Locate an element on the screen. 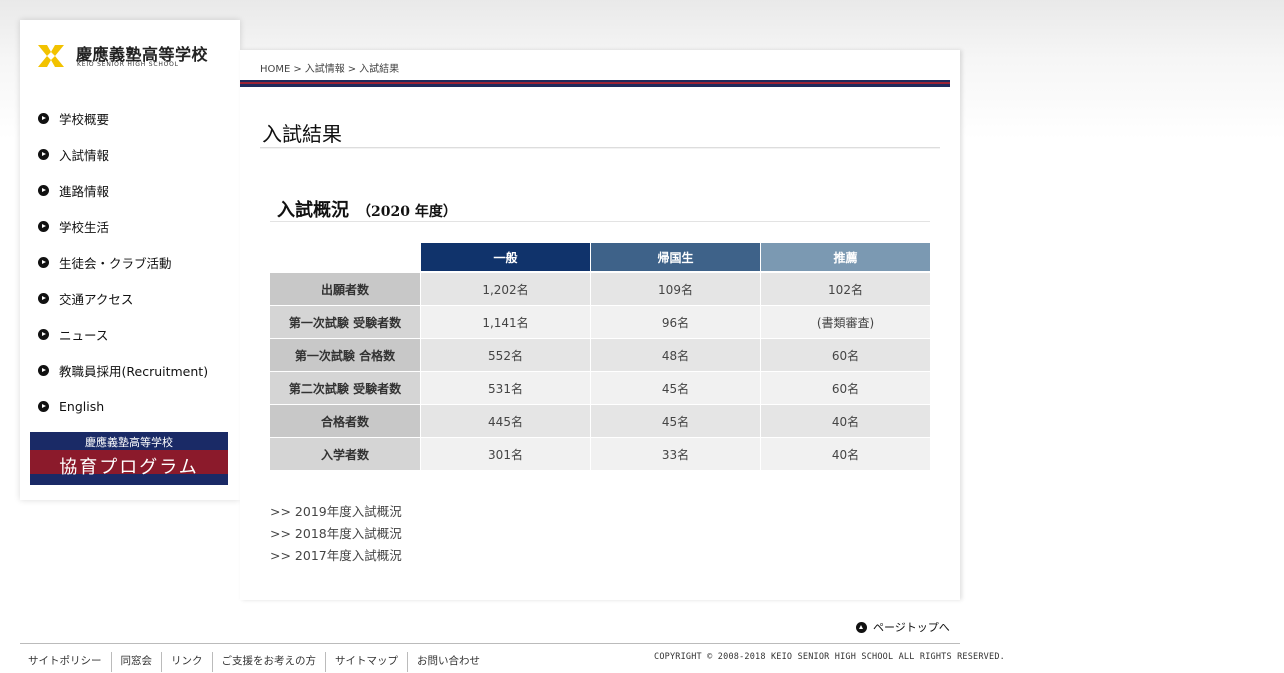 The width and height of the screenshot is (1284, 673). table-cell: 1,202名 is located at coordinates (505, 289).